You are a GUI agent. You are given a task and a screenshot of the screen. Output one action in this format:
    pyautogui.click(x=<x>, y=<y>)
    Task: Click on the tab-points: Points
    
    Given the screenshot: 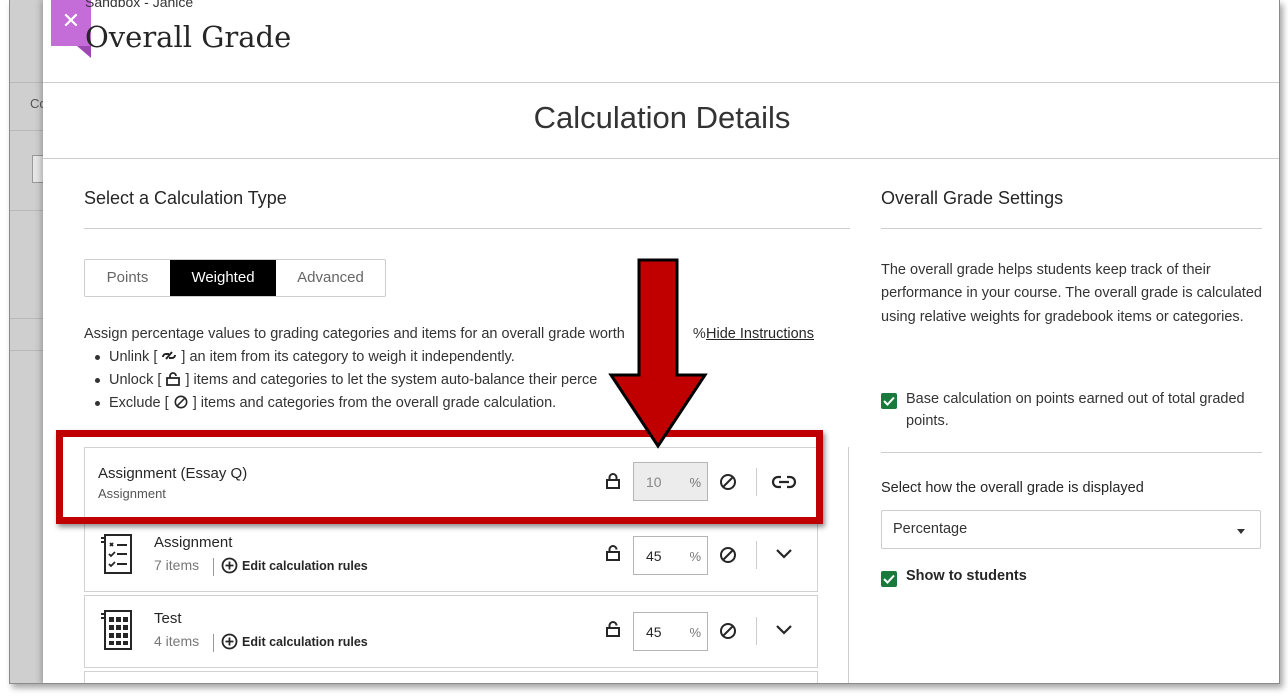 What is the action you would take?
    pyautogui.click(x=127, y=278)
    